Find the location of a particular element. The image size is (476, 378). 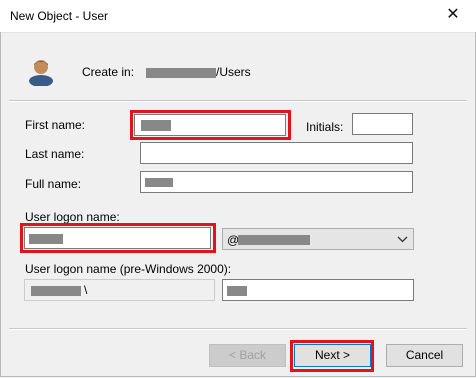

cancel-button: Cancel is located at coordinates (424, 355).